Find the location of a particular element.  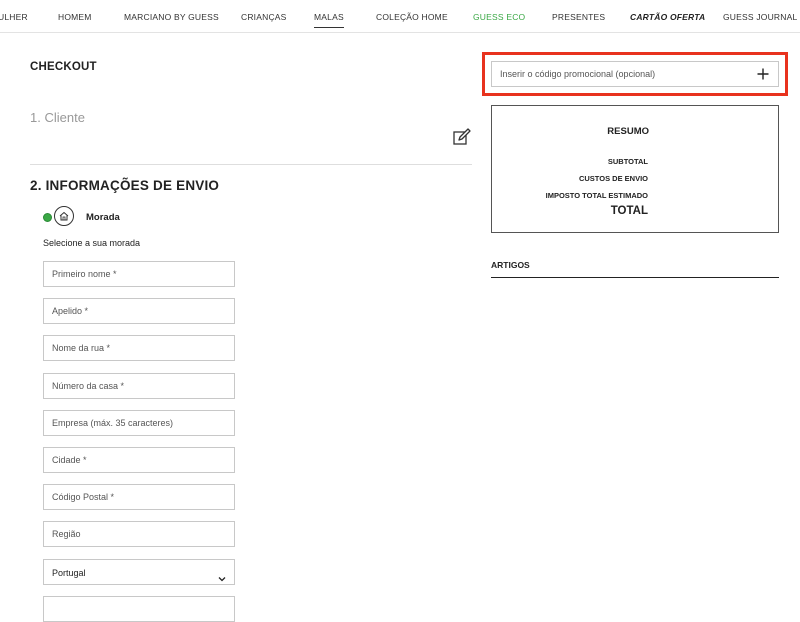

company-field is located at coordinates (139, 423).